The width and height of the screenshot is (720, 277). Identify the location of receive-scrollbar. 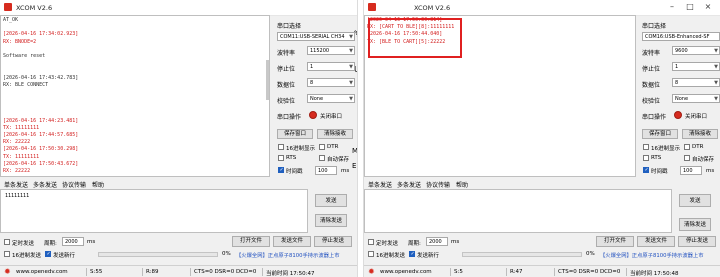
(267, 80).